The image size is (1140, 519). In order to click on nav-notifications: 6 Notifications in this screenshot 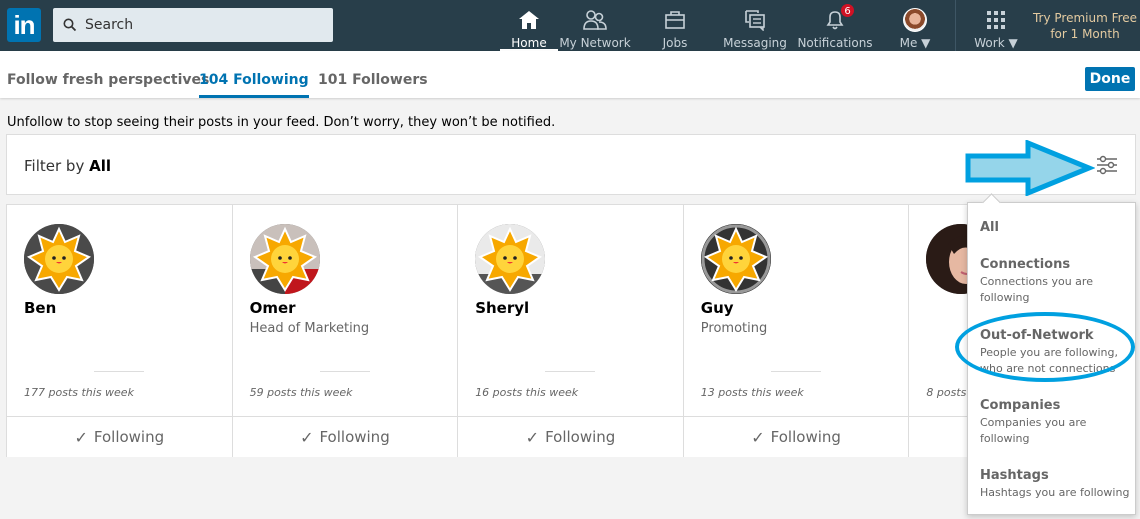, I will do `click(835, 25)`.